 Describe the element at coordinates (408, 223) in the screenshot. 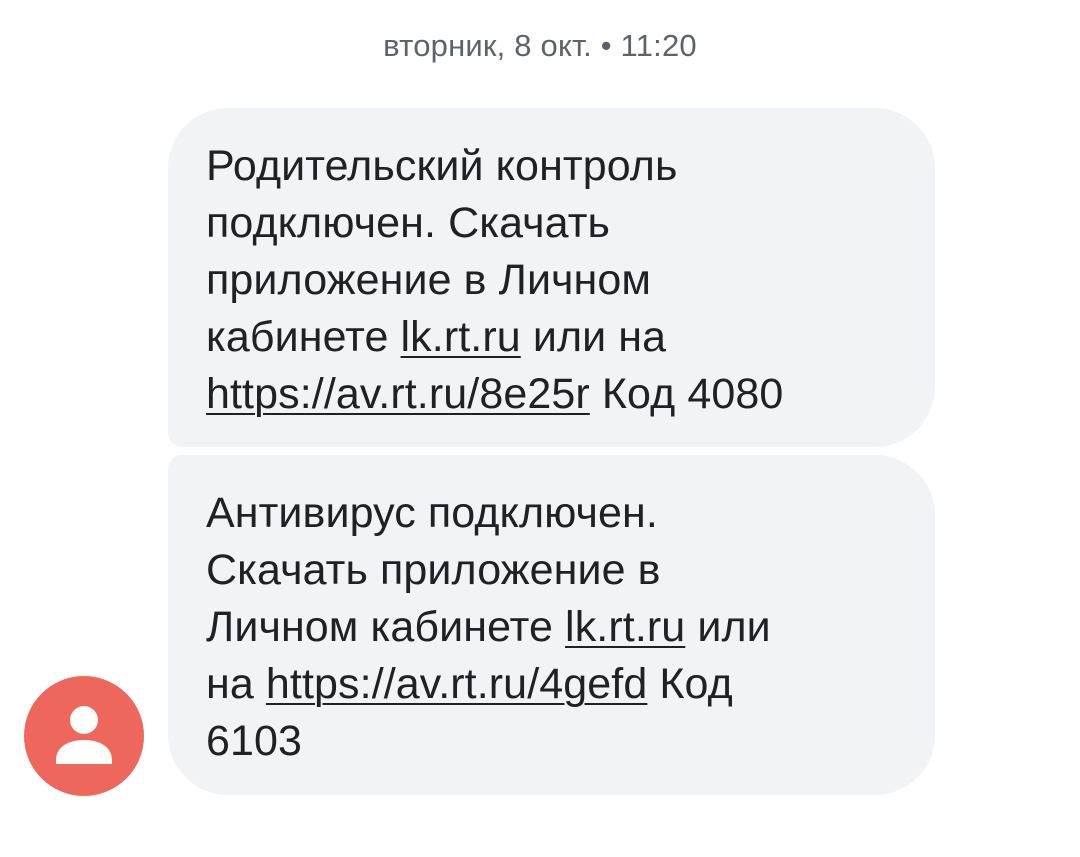

I see `message-line: подключен. Скачать` at that location.